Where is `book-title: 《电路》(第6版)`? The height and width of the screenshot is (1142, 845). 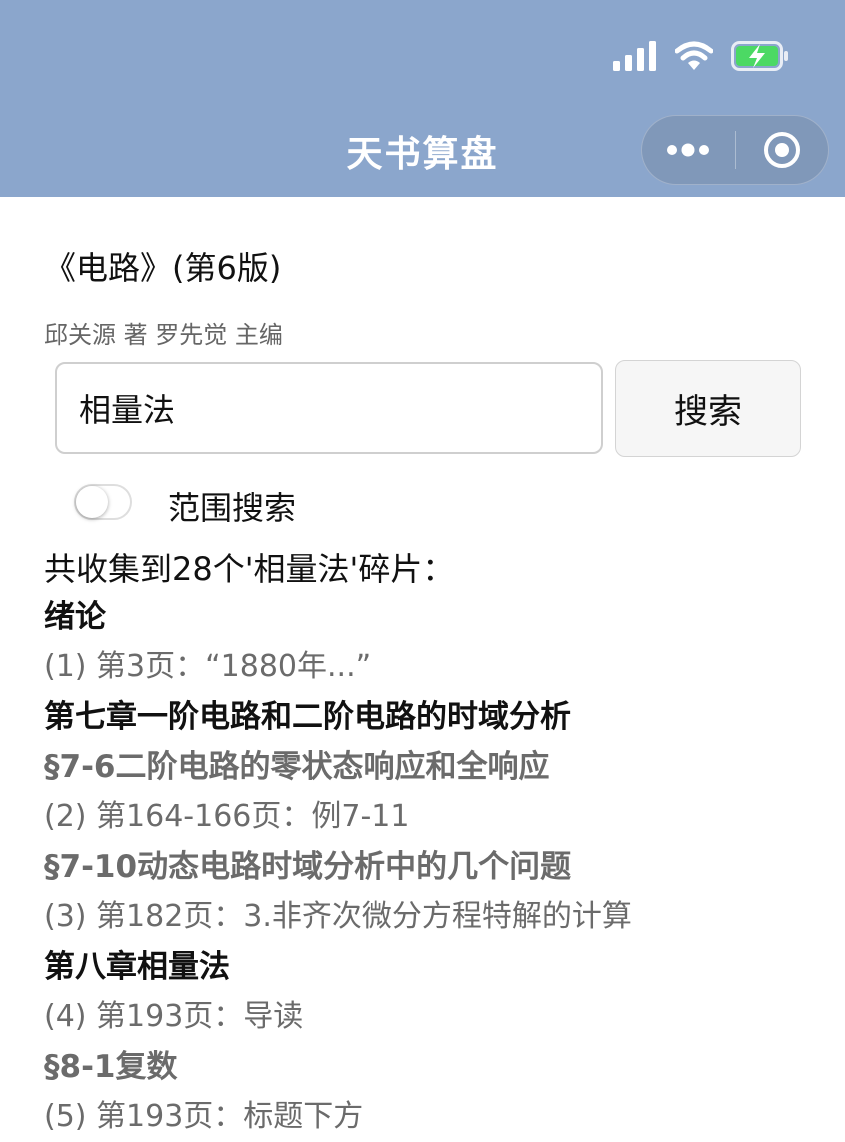 book-title: 《电路》(第6版) is located at coordinates (163, 268).